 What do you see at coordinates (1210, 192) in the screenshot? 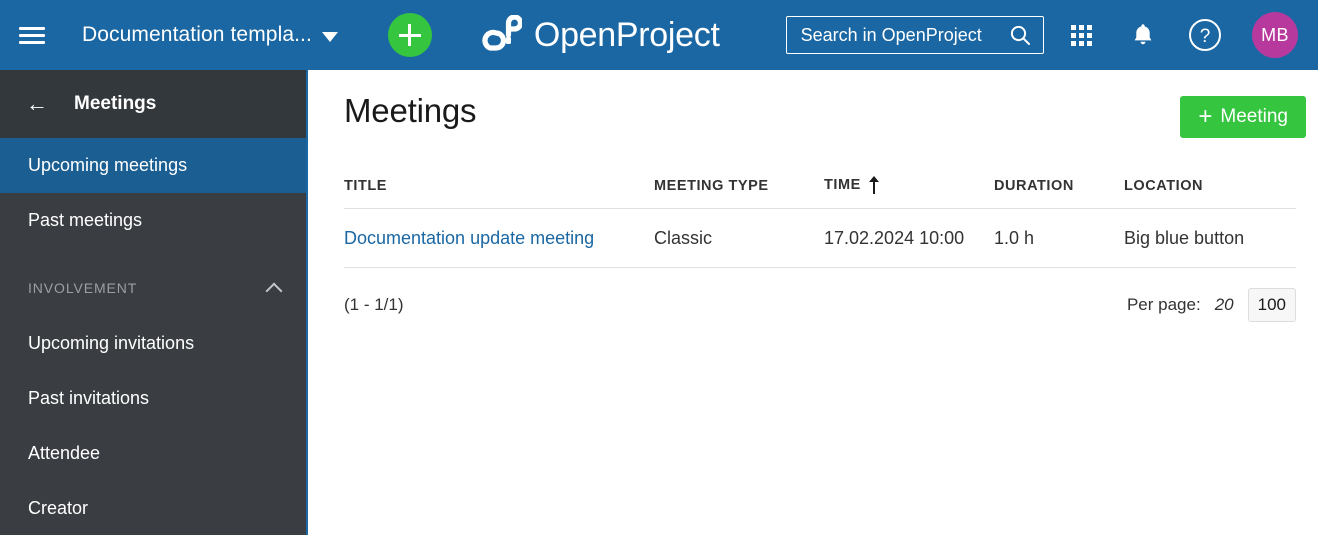
I see `column-header-location: LOCATION` at bounding box center [1210, 192].